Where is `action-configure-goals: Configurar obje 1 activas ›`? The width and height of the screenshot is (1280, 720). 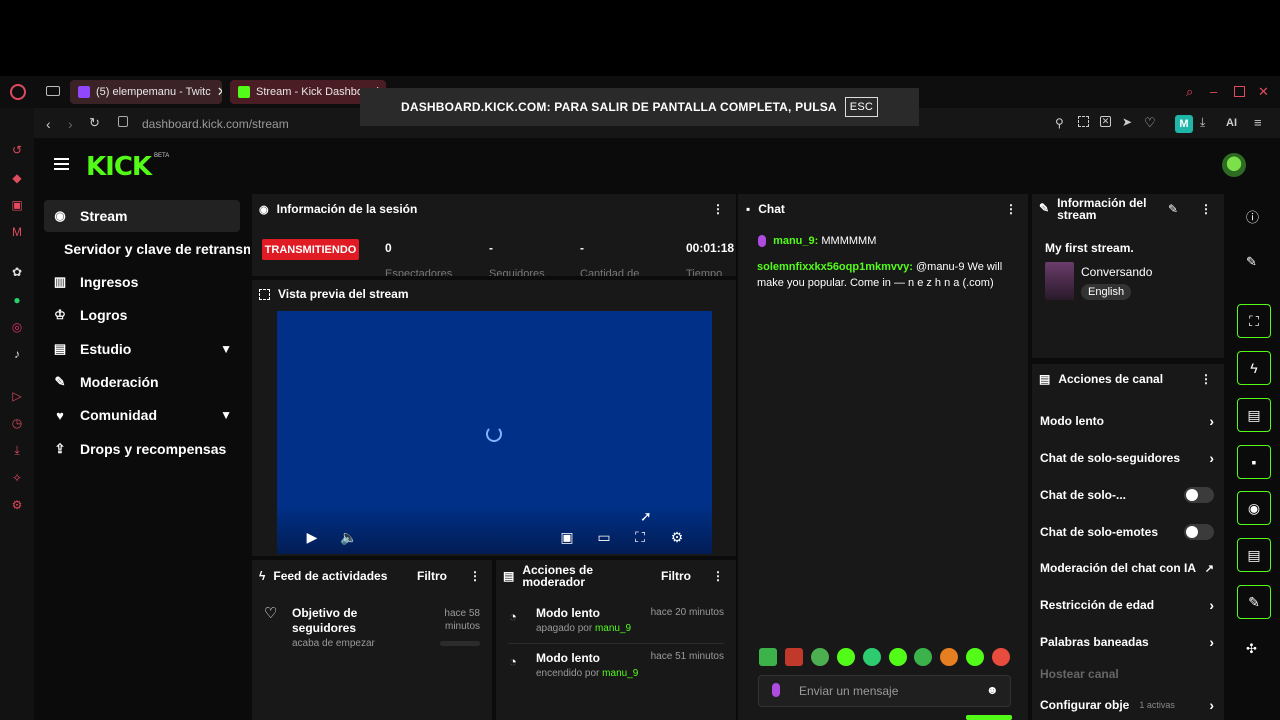 action-configure-goals: Configurar obje 1 activas › is located at coordinates (1130, 705).